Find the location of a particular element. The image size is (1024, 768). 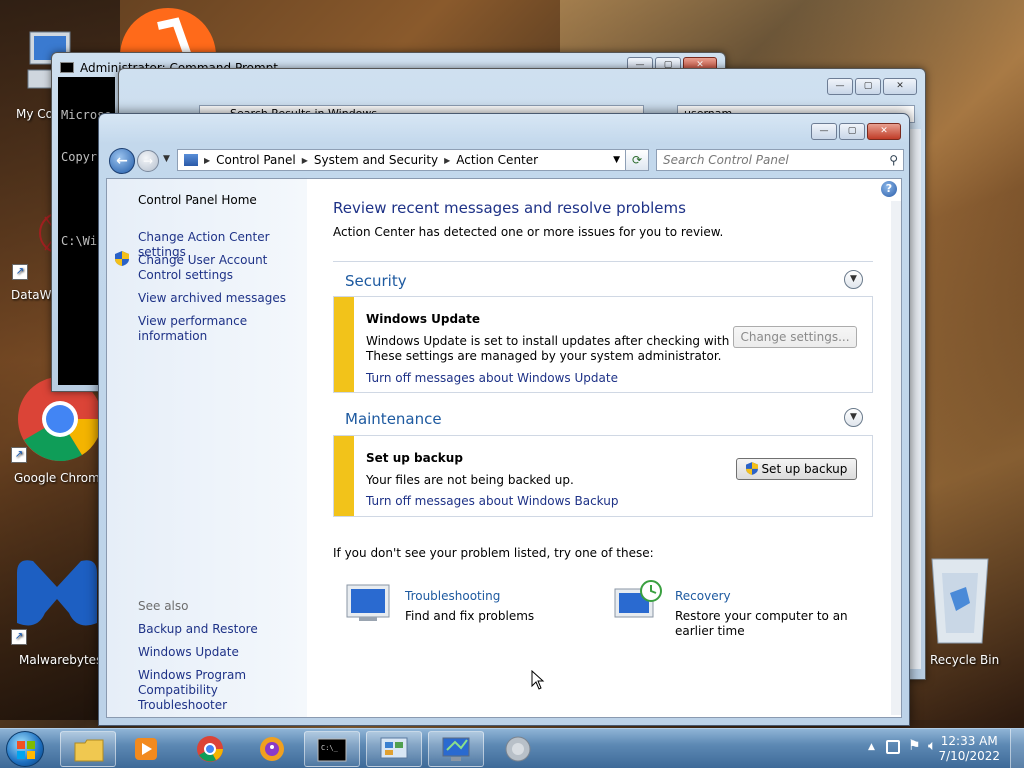

system-tray: ▲ ⚑ 🔈︎ 12:33 AM 7/10/2022 is located at coordinates (929, 748).